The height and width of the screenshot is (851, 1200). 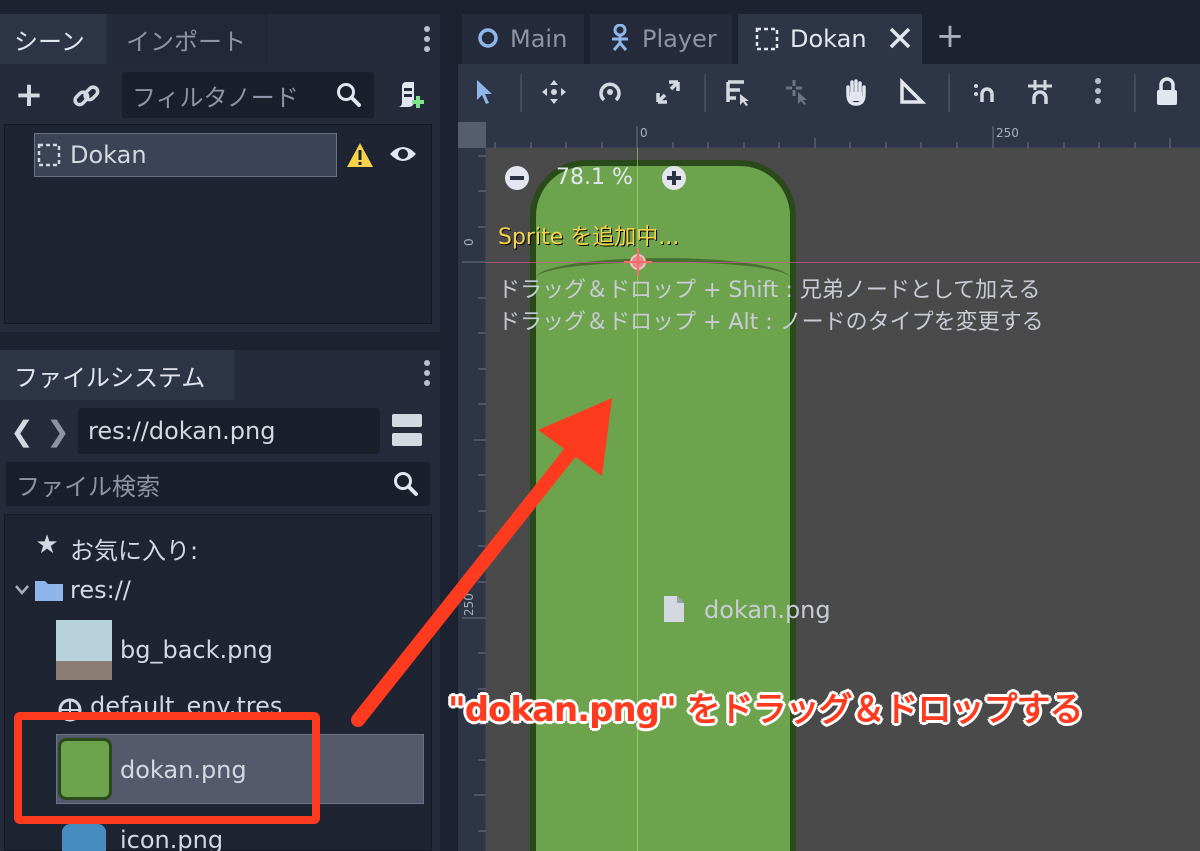 I want to click on annotation-text: "dokan.png" をドラッグ＆ドロップする, so click(x=766, y=710).